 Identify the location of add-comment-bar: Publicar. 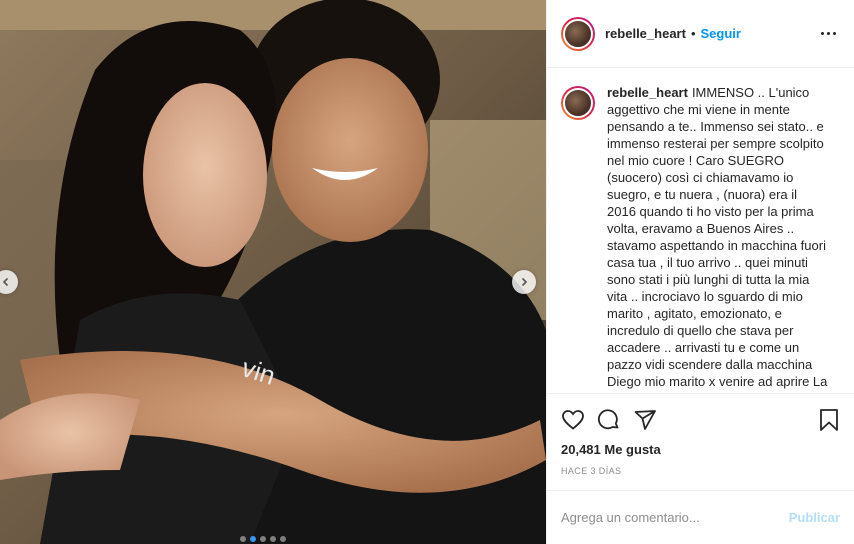
(700, 517).